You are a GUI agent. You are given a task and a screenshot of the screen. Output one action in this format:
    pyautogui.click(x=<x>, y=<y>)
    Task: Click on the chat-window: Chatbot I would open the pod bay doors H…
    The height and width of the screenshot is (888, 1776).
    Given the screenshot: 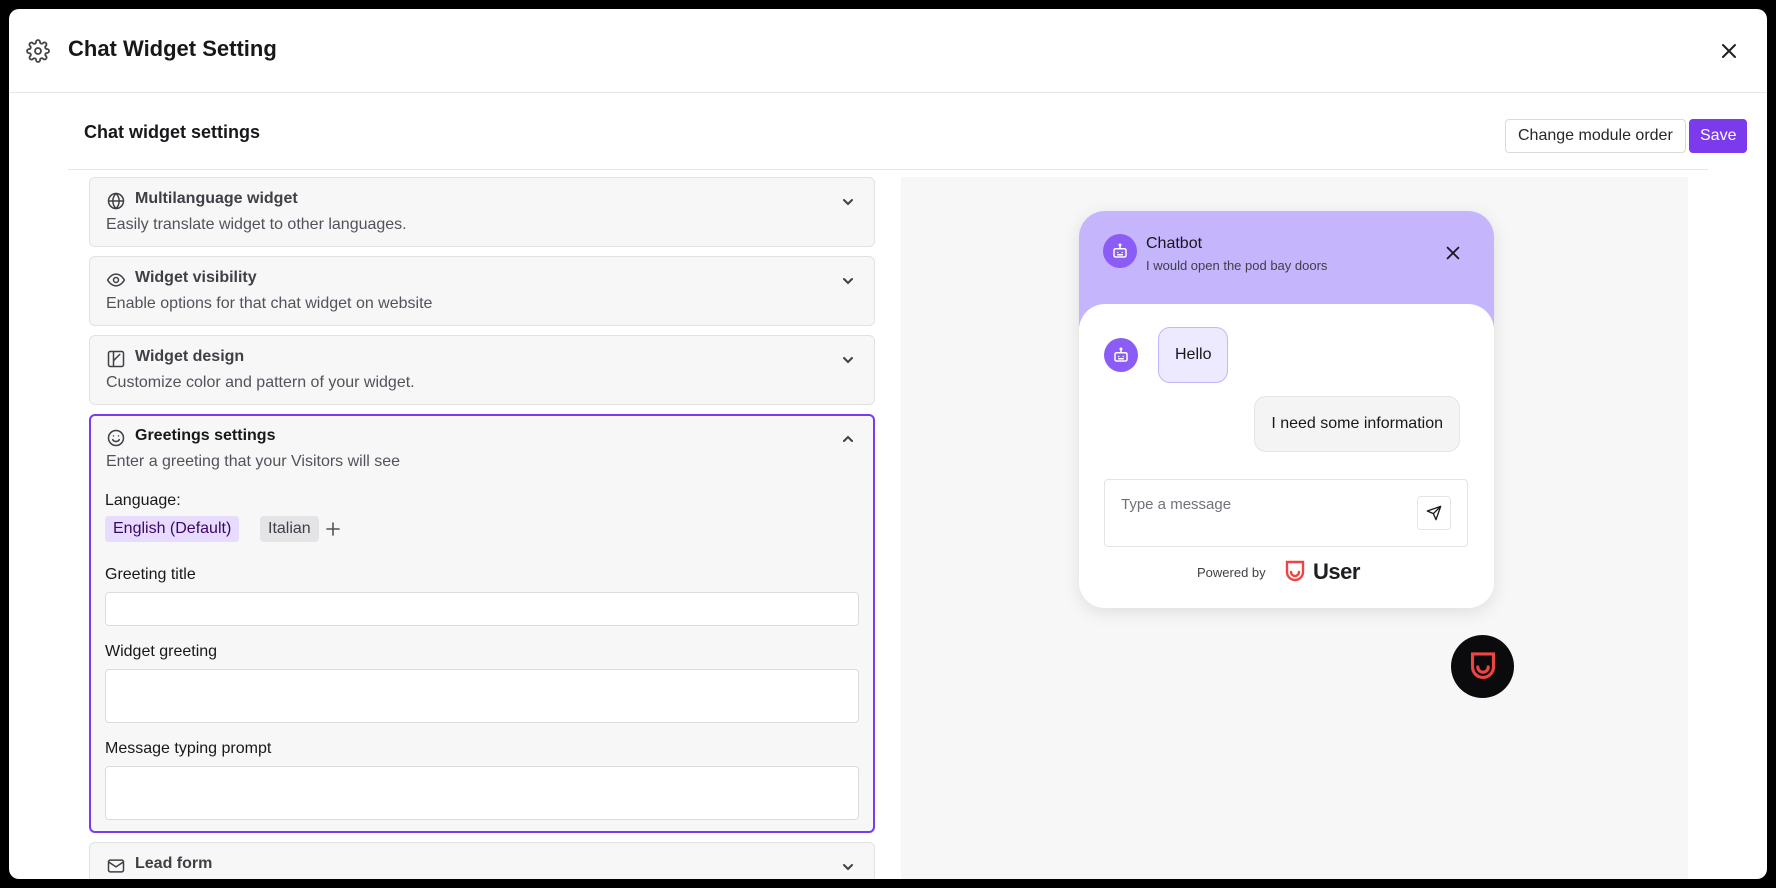 What is the action you would take?
    pyautogui.click(x=1286, y=409)
    